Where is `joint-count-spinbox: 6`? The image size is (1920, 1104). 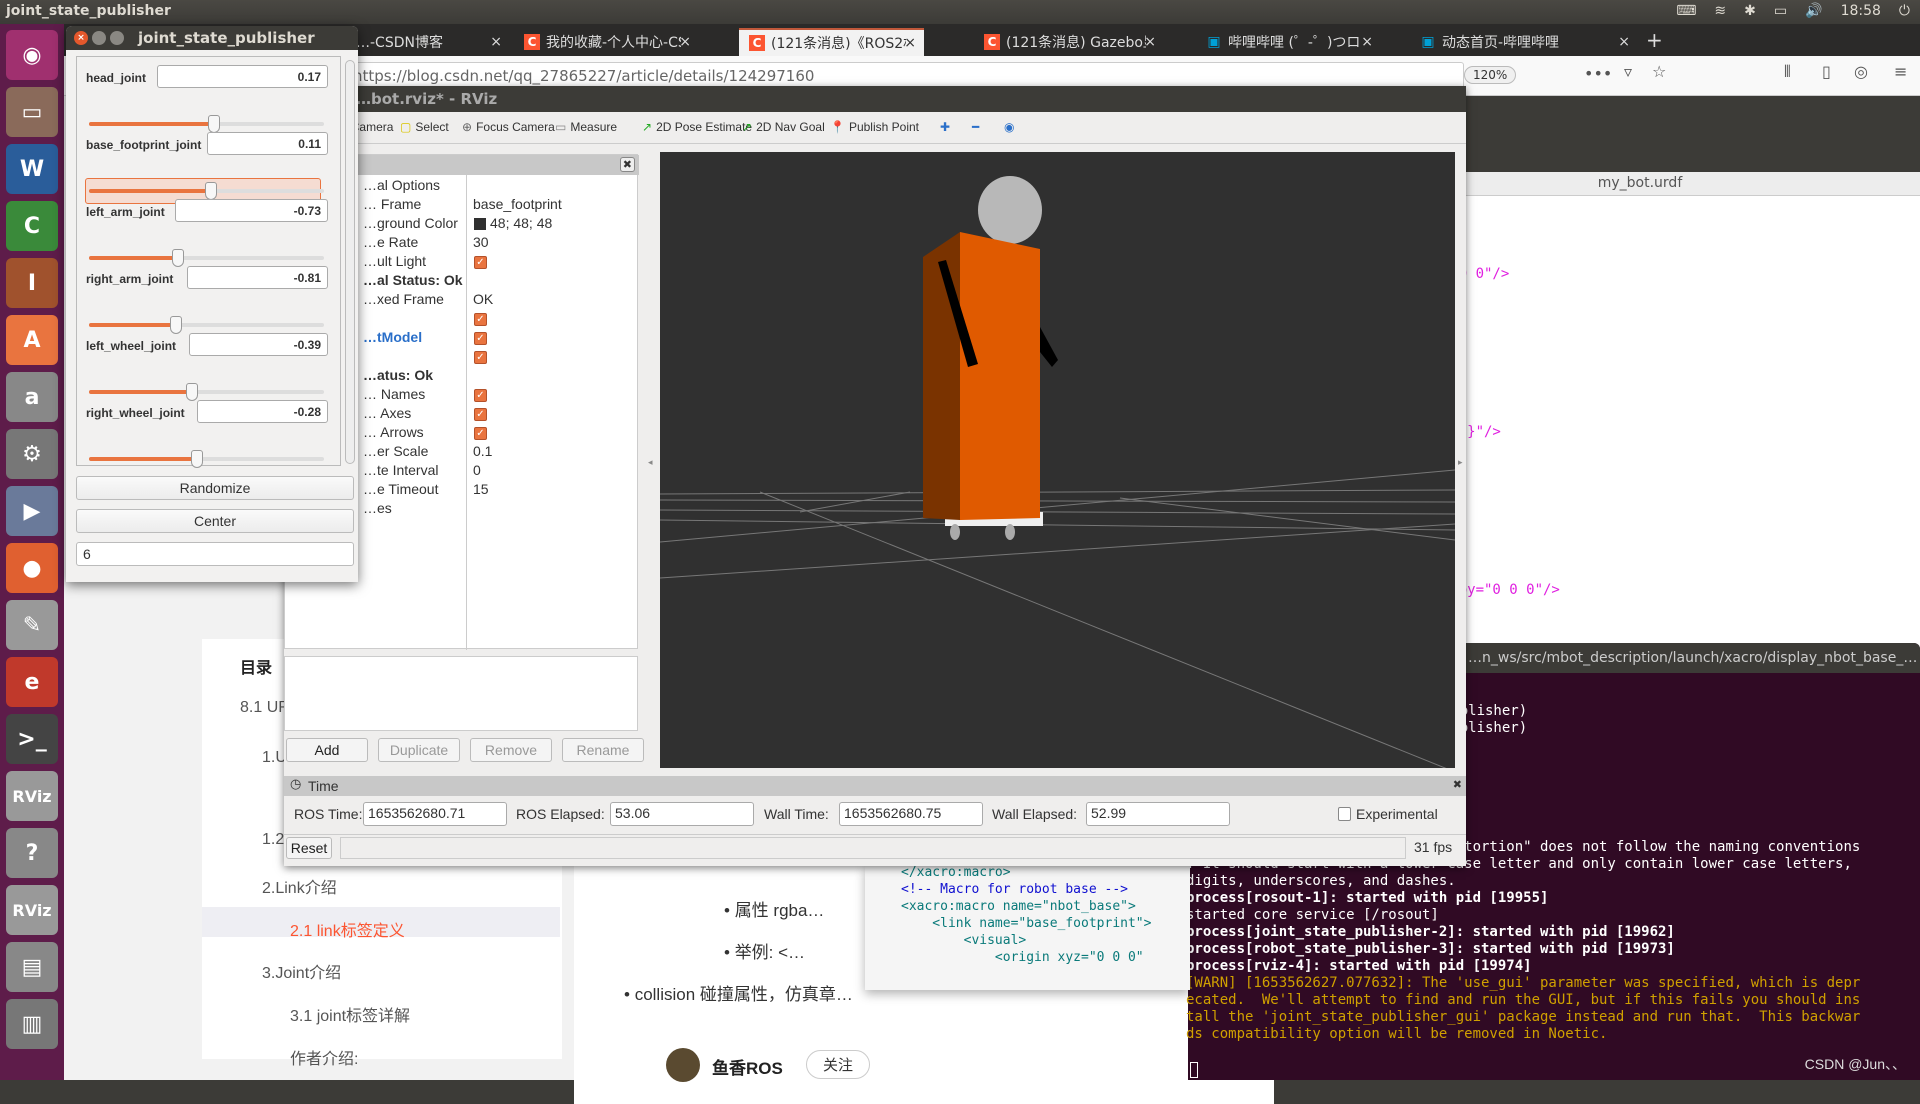
joint-count-spinbox: 6 is located at coordinates (215, 554).